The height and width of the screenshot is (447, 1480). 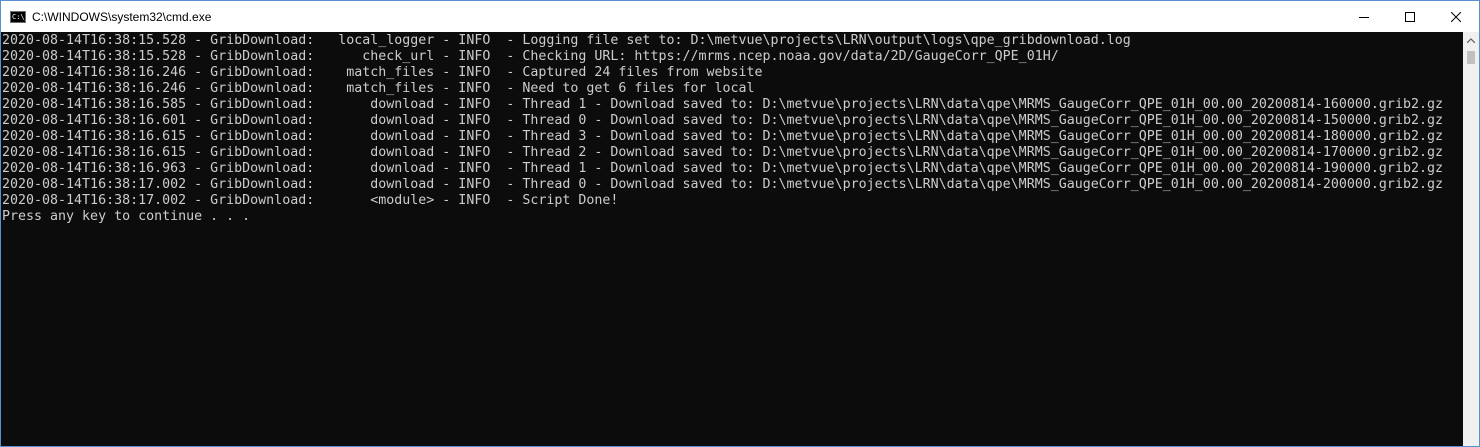 What do you see at coordinates (126, 216) in the screenshot?
I see `console-prompt-line: Press any key to continue . . .` at bounding box center [126, 216].